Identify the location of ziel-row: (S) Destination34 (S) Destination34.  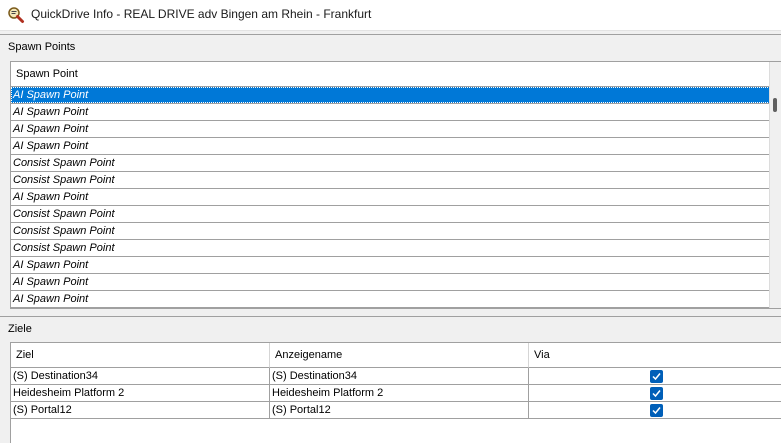
(396, 376).